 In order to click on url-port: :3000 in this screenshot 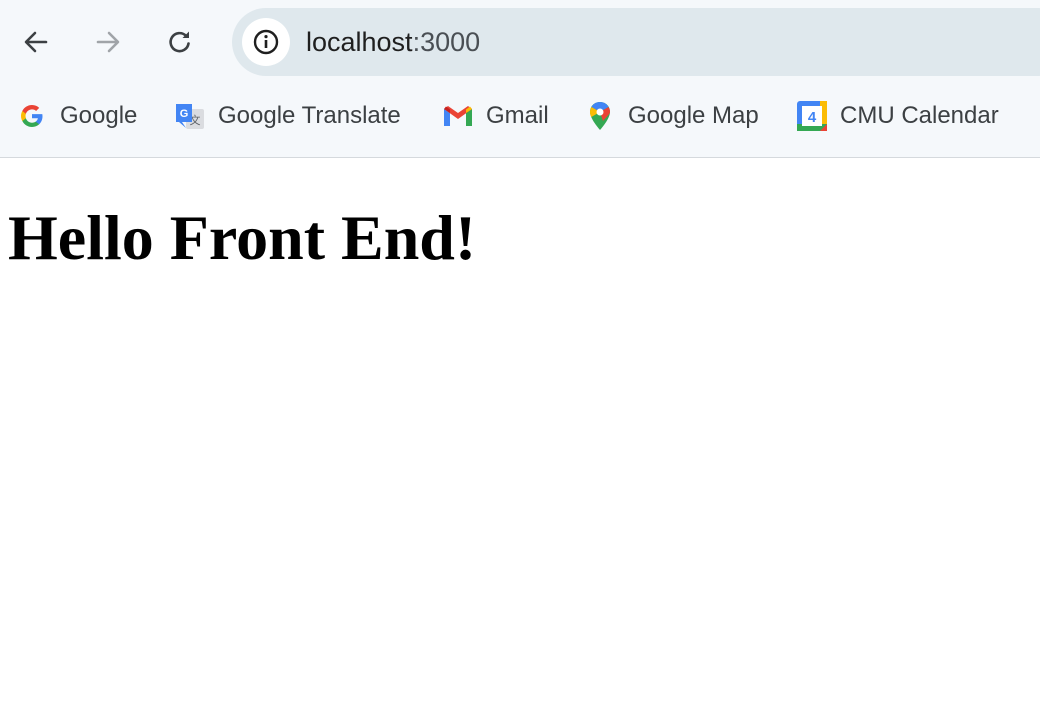, I will do `click(446, 42)`.